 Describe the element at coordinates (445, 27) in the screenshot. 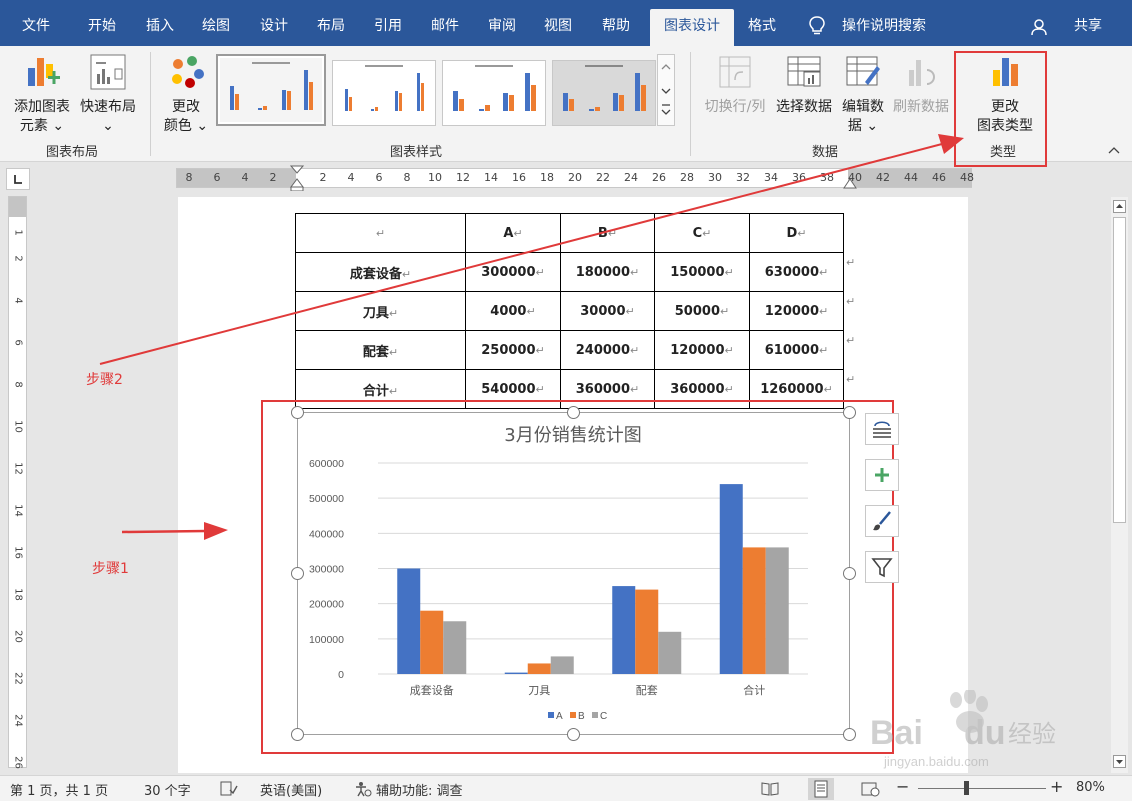

I see `tab-mailings: 邮件` at that location.